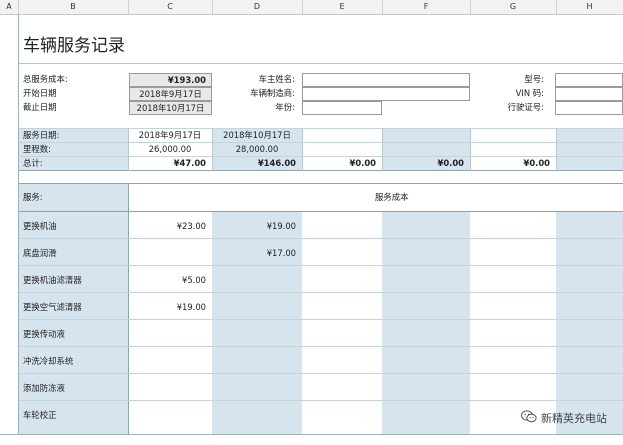 The image size is (623, 445). What do you see at coordinates (589, 149) in the screenshot?
I see `service-info-band-h` at bounding box center [589, 149].